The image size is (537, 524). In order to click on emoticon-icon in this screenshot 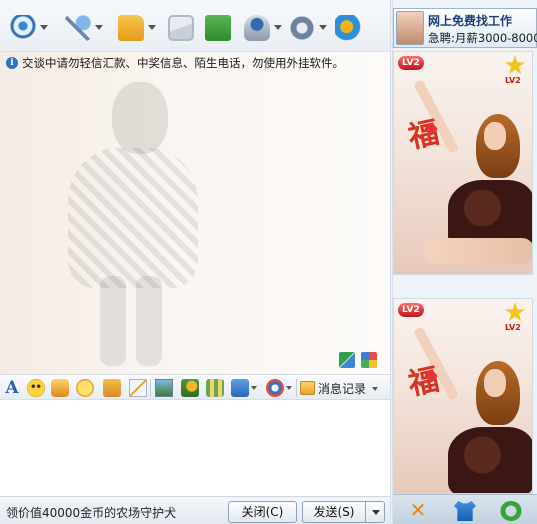, I will do `click(36, 388)`.